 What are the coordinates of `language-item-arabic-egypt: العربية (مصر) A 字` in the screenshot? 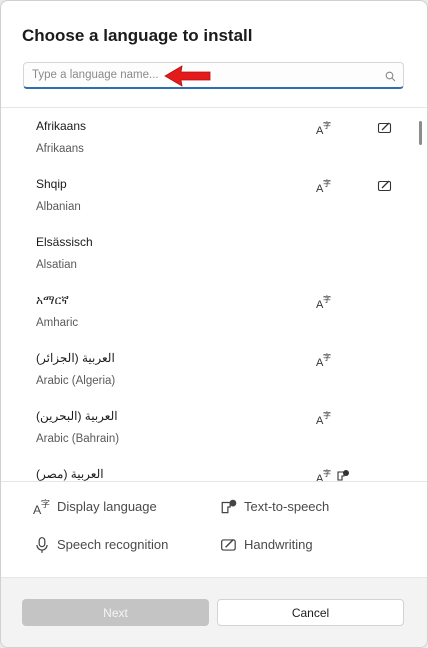 It's located at (206, 468).